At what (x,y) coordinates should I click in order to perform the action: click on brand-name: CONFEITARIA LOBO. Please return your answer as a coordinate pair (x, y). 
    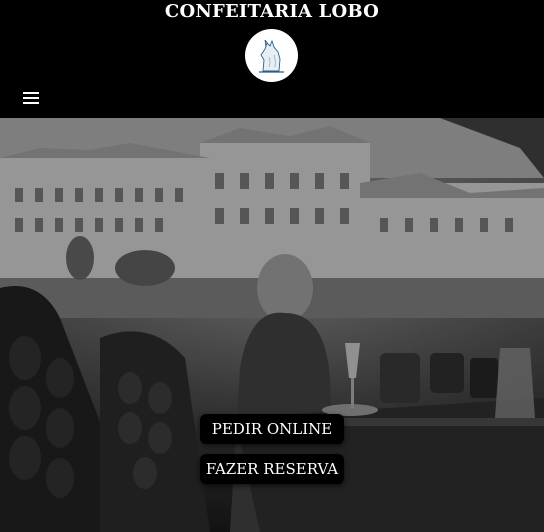
    Looking at the image, I should click on (272, 11).